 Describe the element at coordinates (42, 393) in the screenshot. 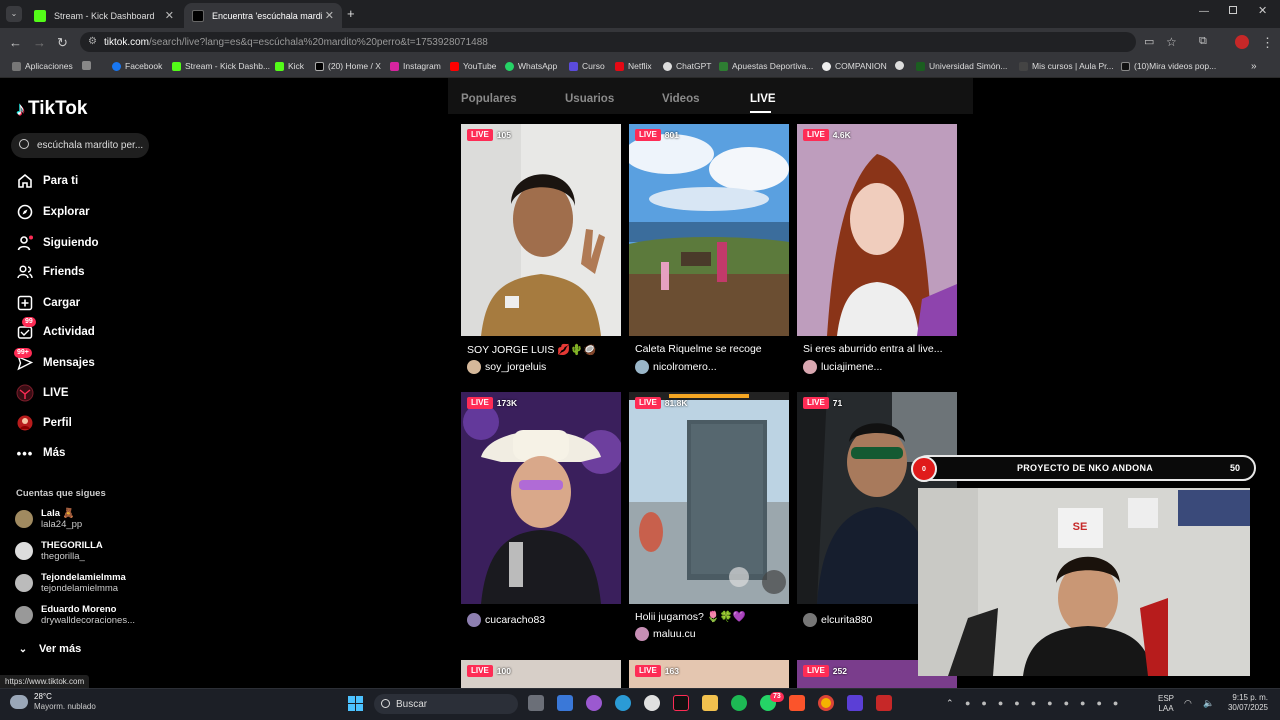

I see `nav-live: LIVE` at that location.